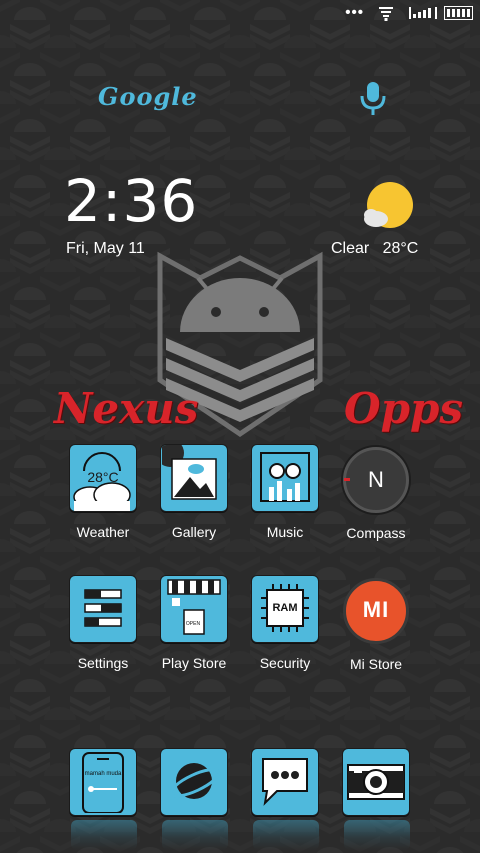  I want to click on dock-camera, so click(376, 782).